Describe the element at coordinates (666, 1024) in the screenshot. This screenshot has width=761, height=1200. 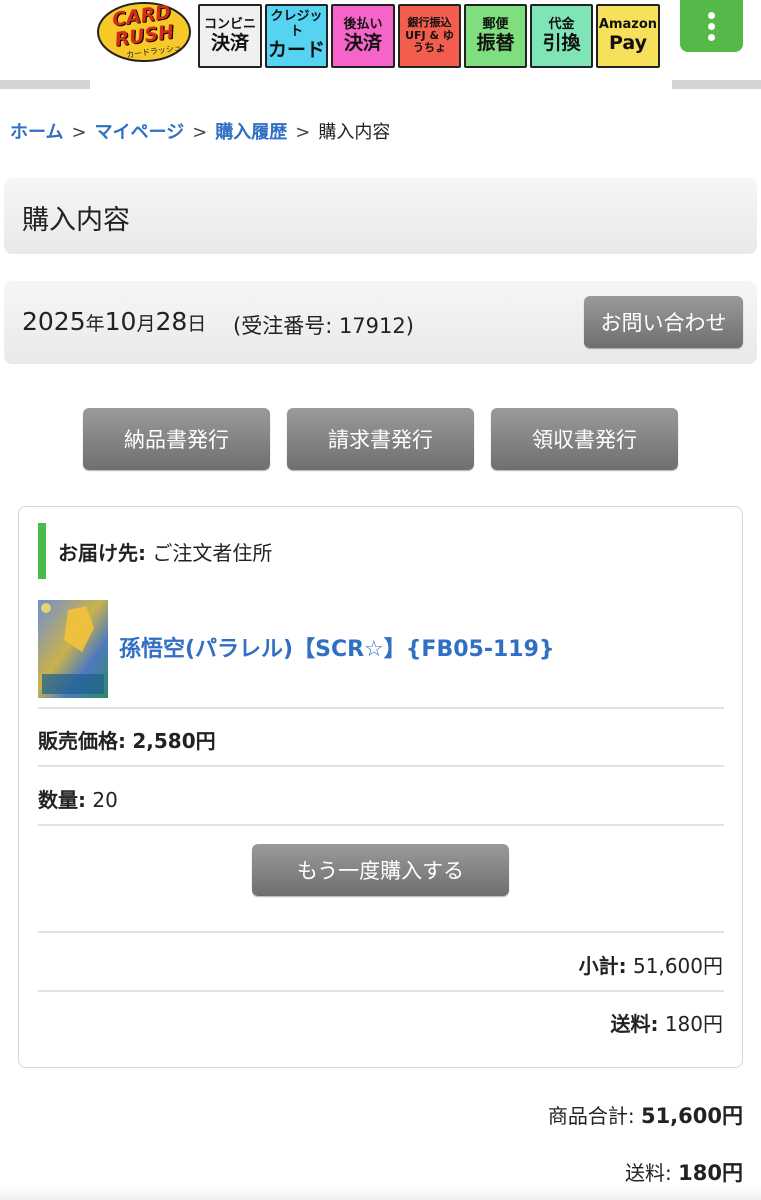
I see `shipping-row: 送料: 180円` at that location.